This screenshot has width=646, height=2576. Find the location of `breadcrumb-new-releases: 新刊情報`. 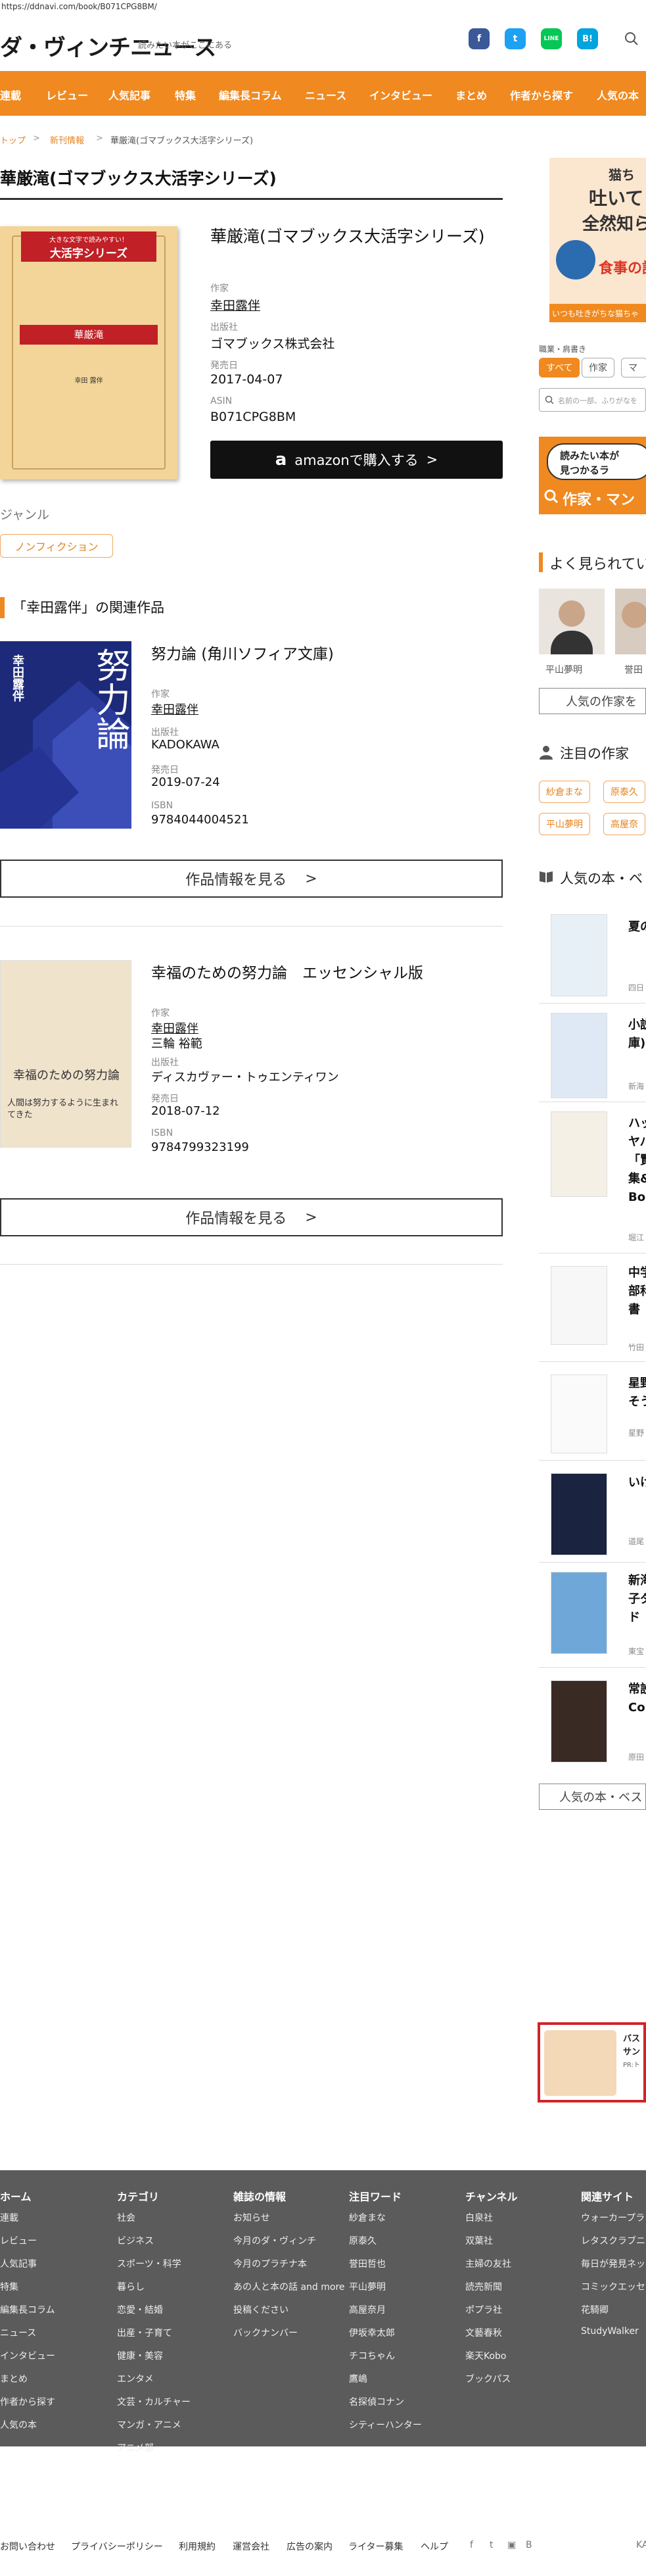

breadcrumb-new-releases: 新刊情報 is located at coordinates (67, 140).